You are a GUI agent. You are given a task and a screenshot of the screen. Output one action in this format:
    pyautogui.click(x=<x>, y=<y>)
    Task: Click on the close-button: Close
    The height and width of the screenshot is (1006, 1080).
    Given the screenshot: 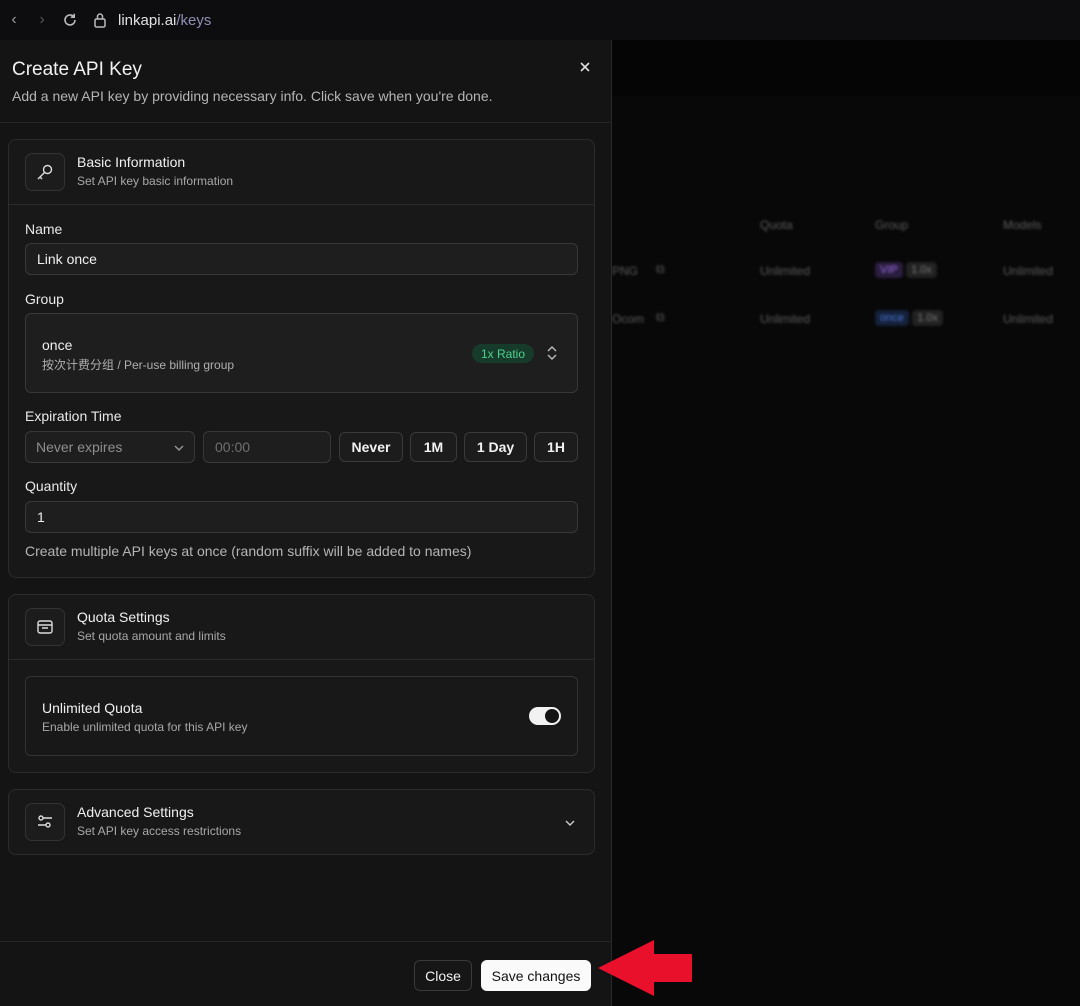 What is the action you would take?
    pyautogui.click(x=443, y=975)
    